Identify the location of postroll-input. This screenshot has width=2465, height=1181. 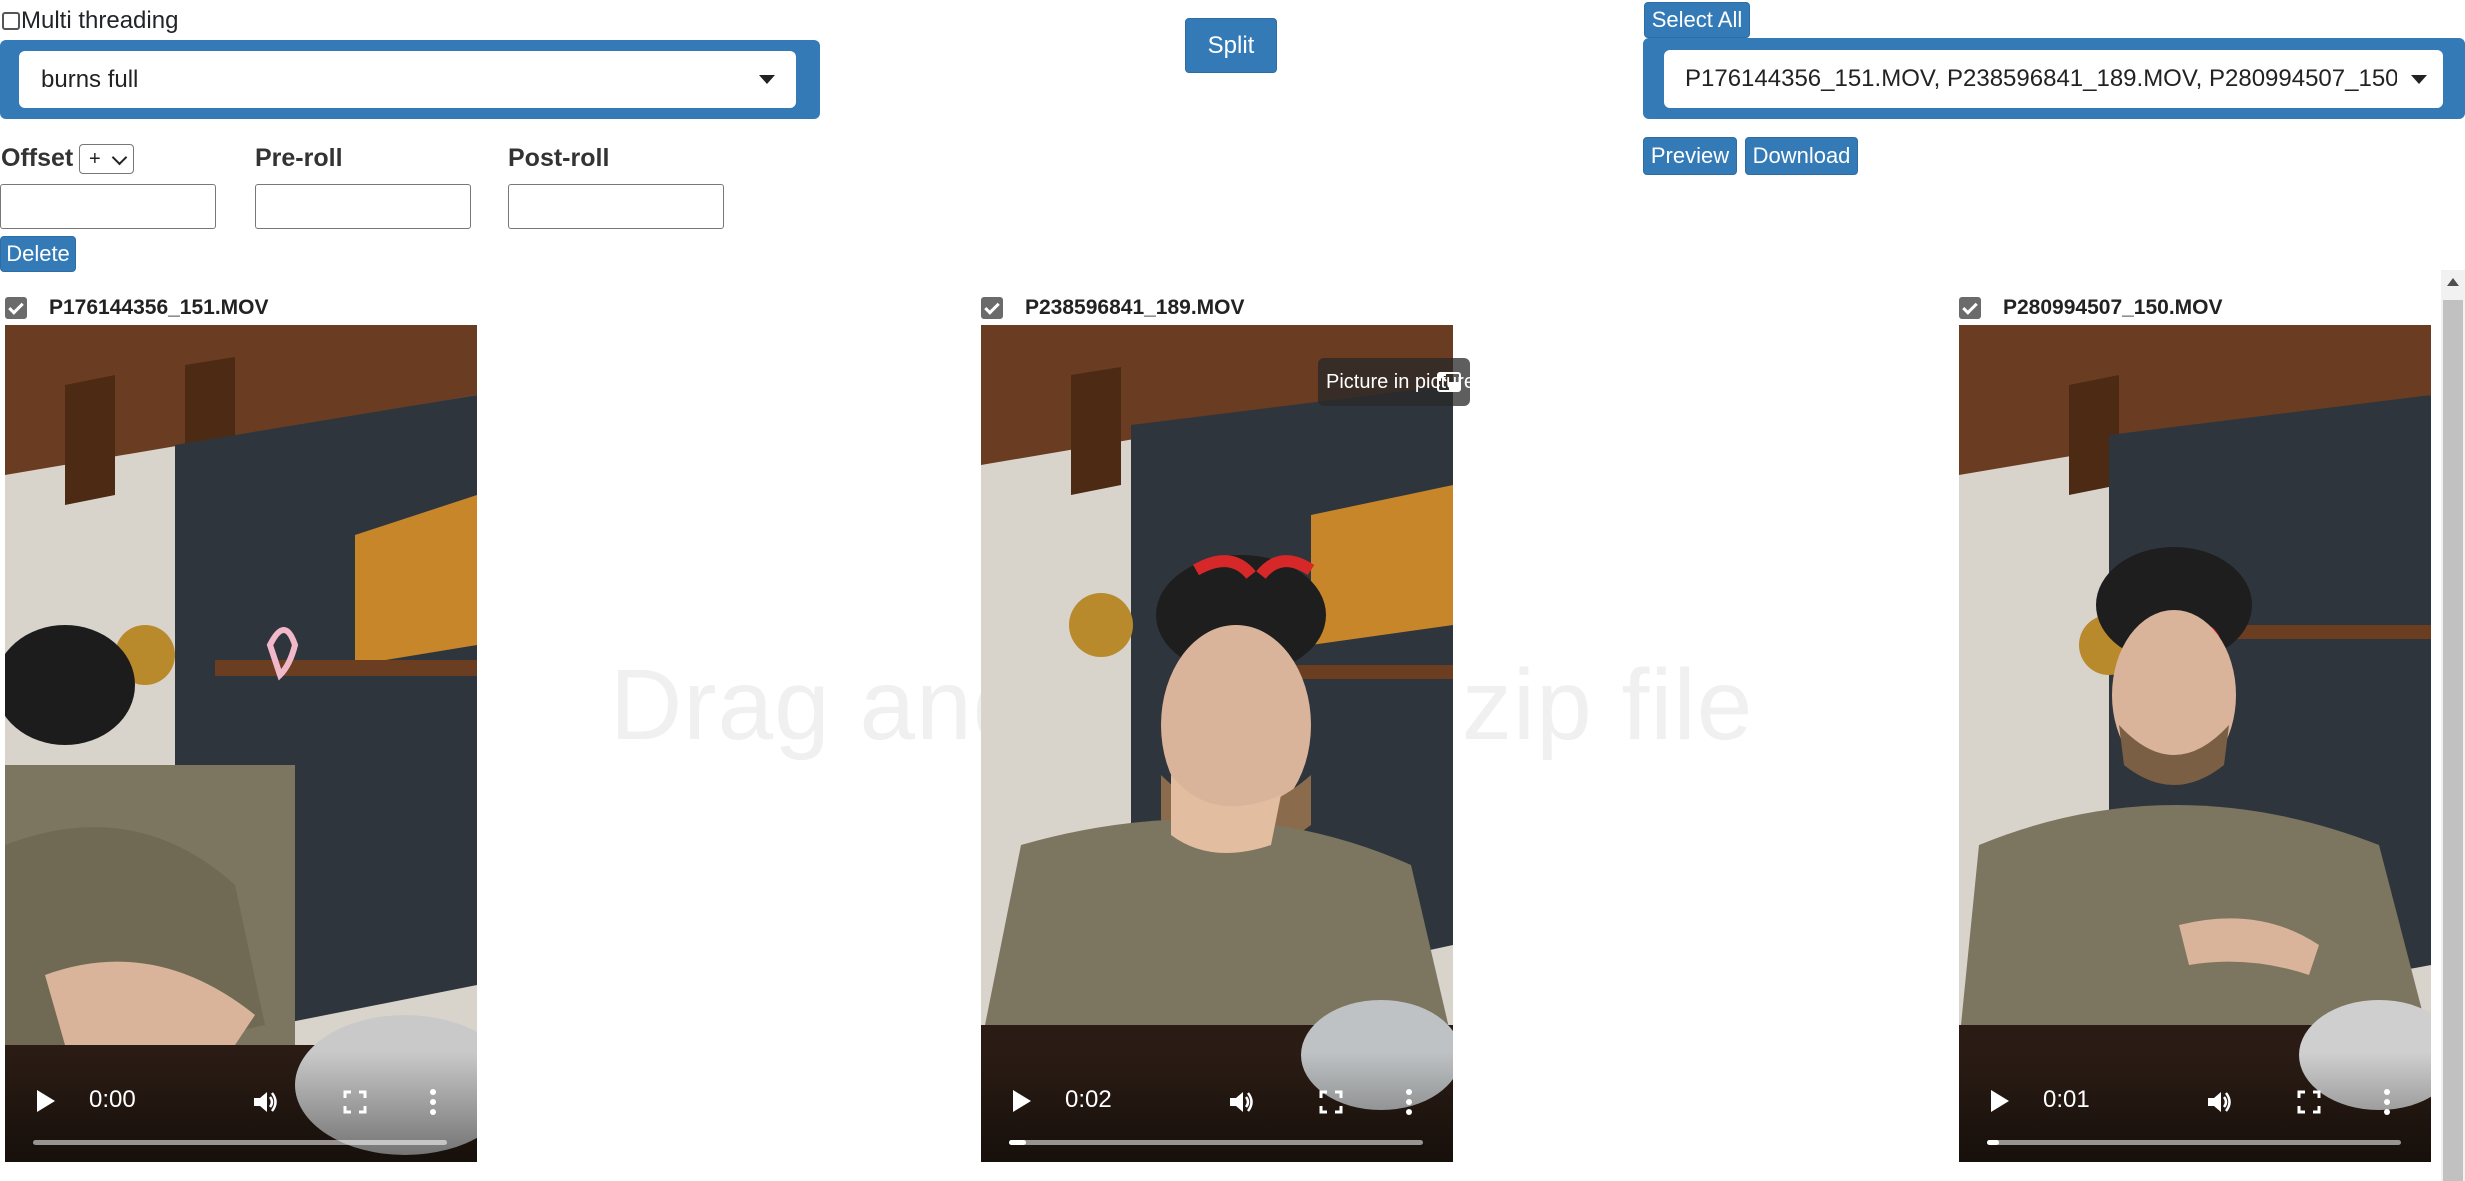
(616, 206).